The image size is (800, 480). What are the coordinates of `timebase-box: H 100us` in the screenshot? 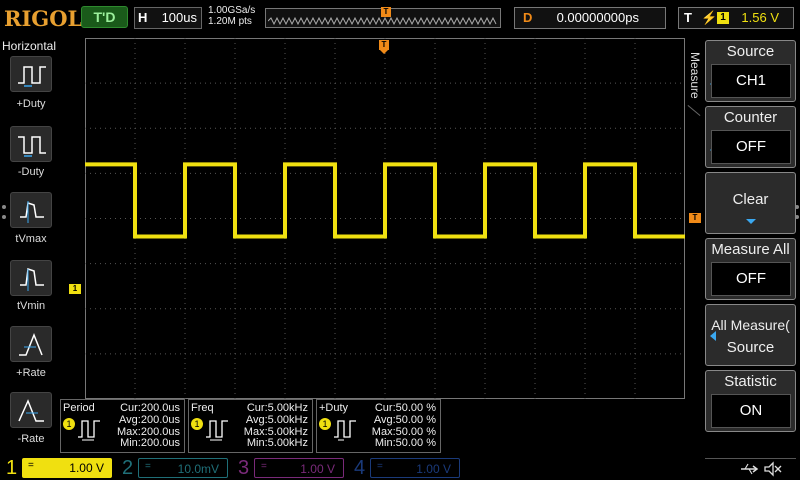 It's located at (168, 18).